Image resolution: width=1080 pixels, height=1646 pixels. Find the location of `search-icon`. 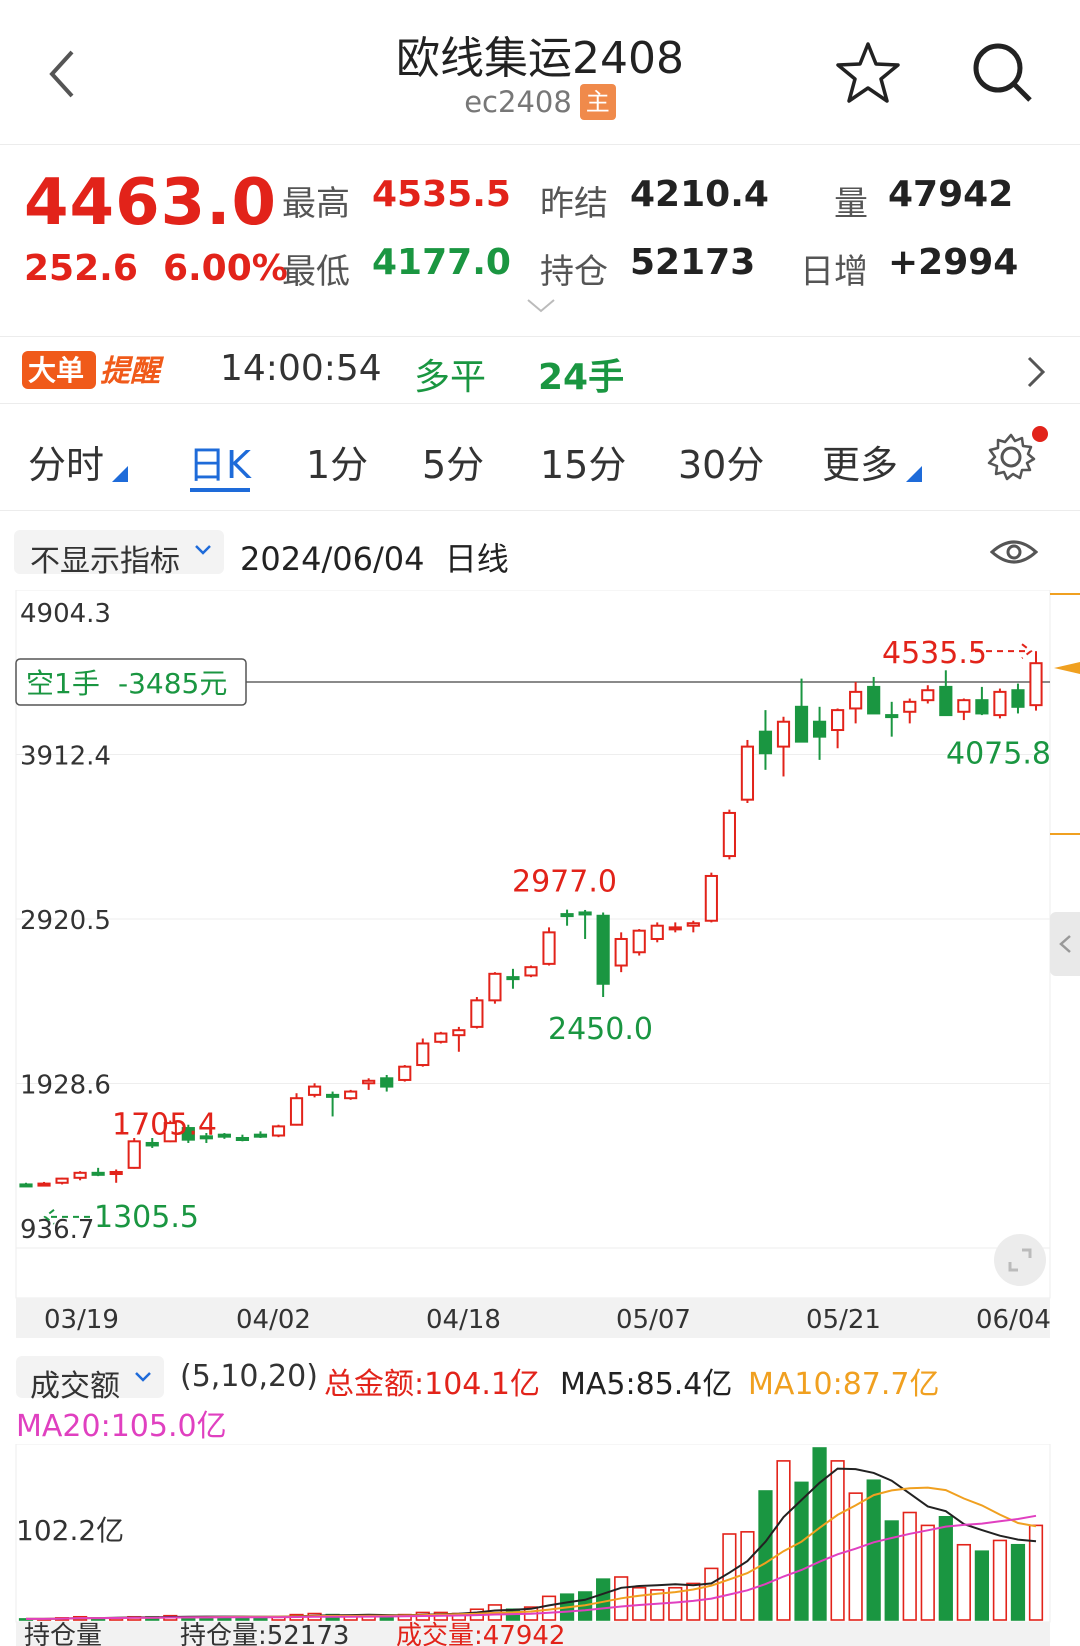

search-icon is located at coordinates (1002, 72).